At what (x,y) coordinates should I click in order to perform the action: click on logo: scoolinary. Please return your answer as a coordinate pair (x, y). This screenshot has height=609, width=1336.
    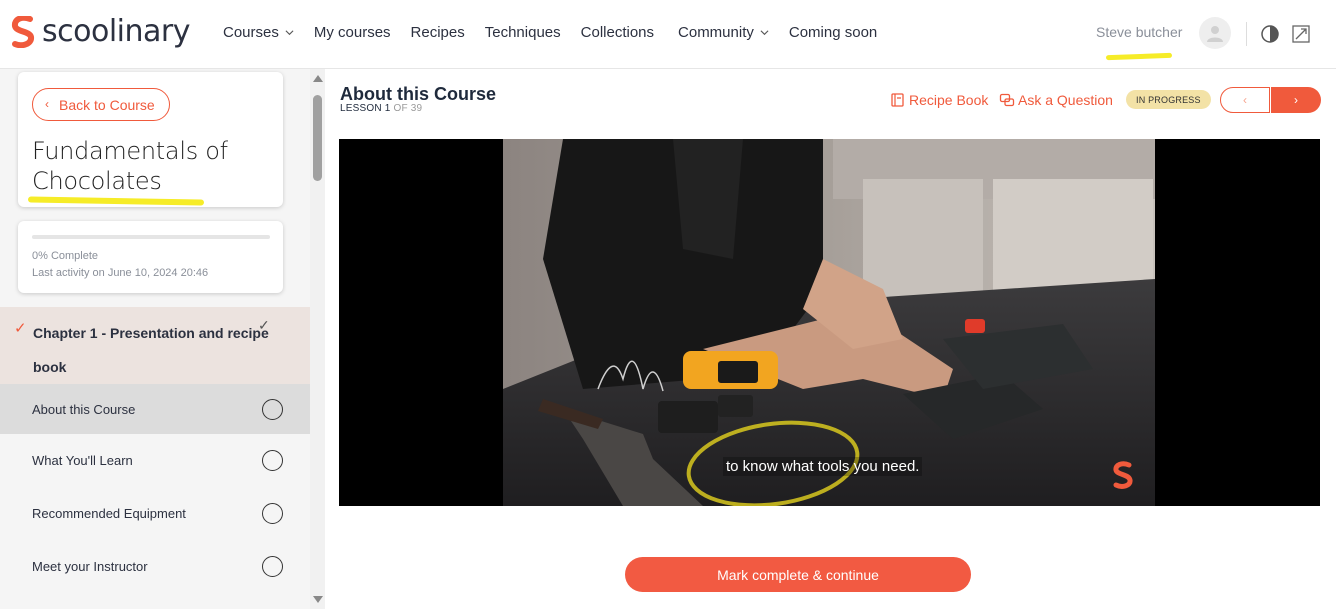
    Looking at the image, I should click on (100, 31).